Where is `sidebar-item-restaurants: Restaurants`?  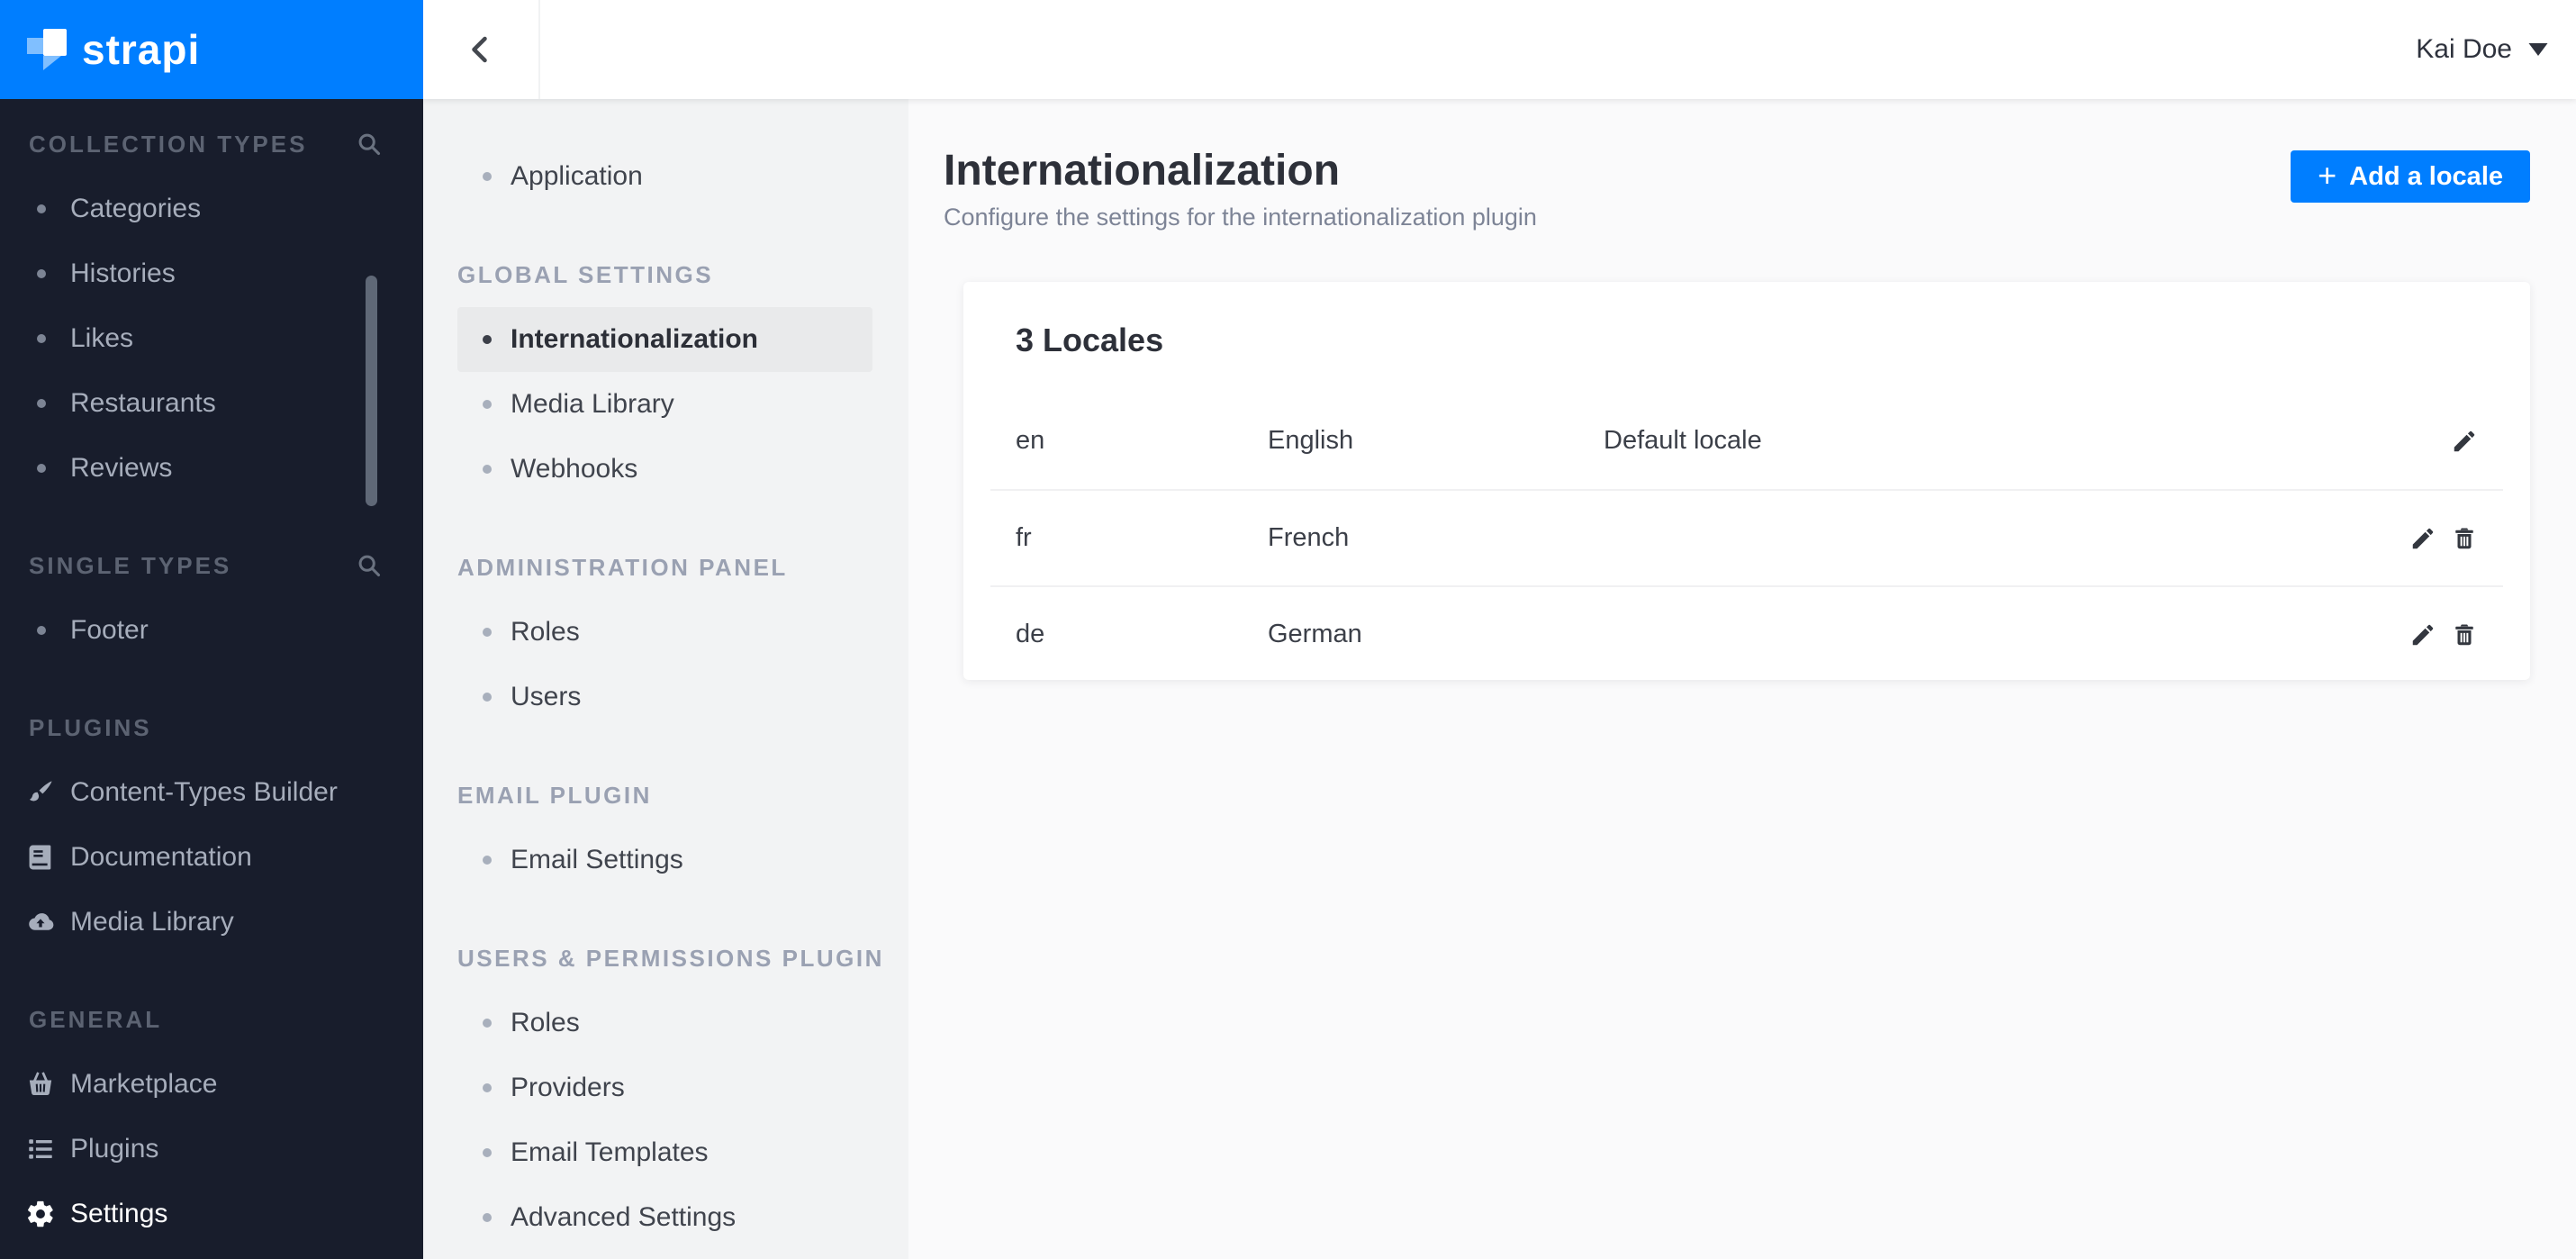 sidebar-item-restaurants: Restaurants is located at coordinates (211, 403).